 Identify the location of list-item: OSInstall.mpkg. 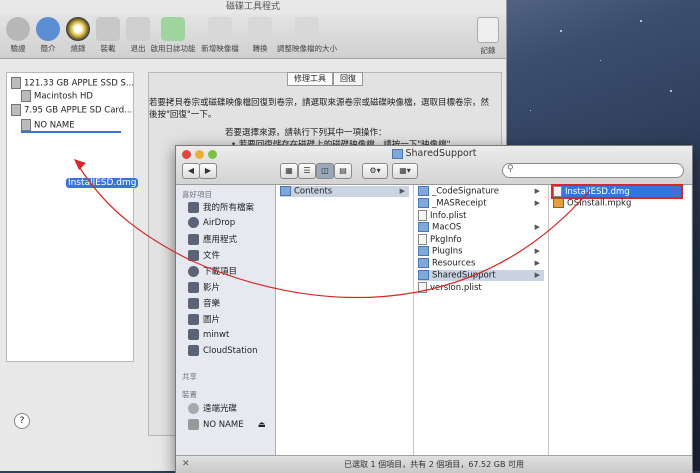
(617, 203).